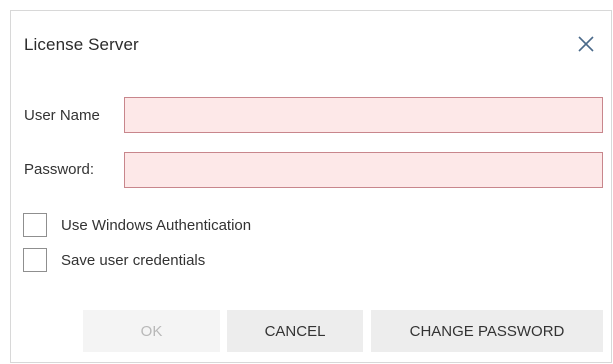 The height and width of the screenshot is (364, 613). What do you see at coordinates (363, 115) in the screenshot?
I see `username-input` at bounding box center [363, 115].